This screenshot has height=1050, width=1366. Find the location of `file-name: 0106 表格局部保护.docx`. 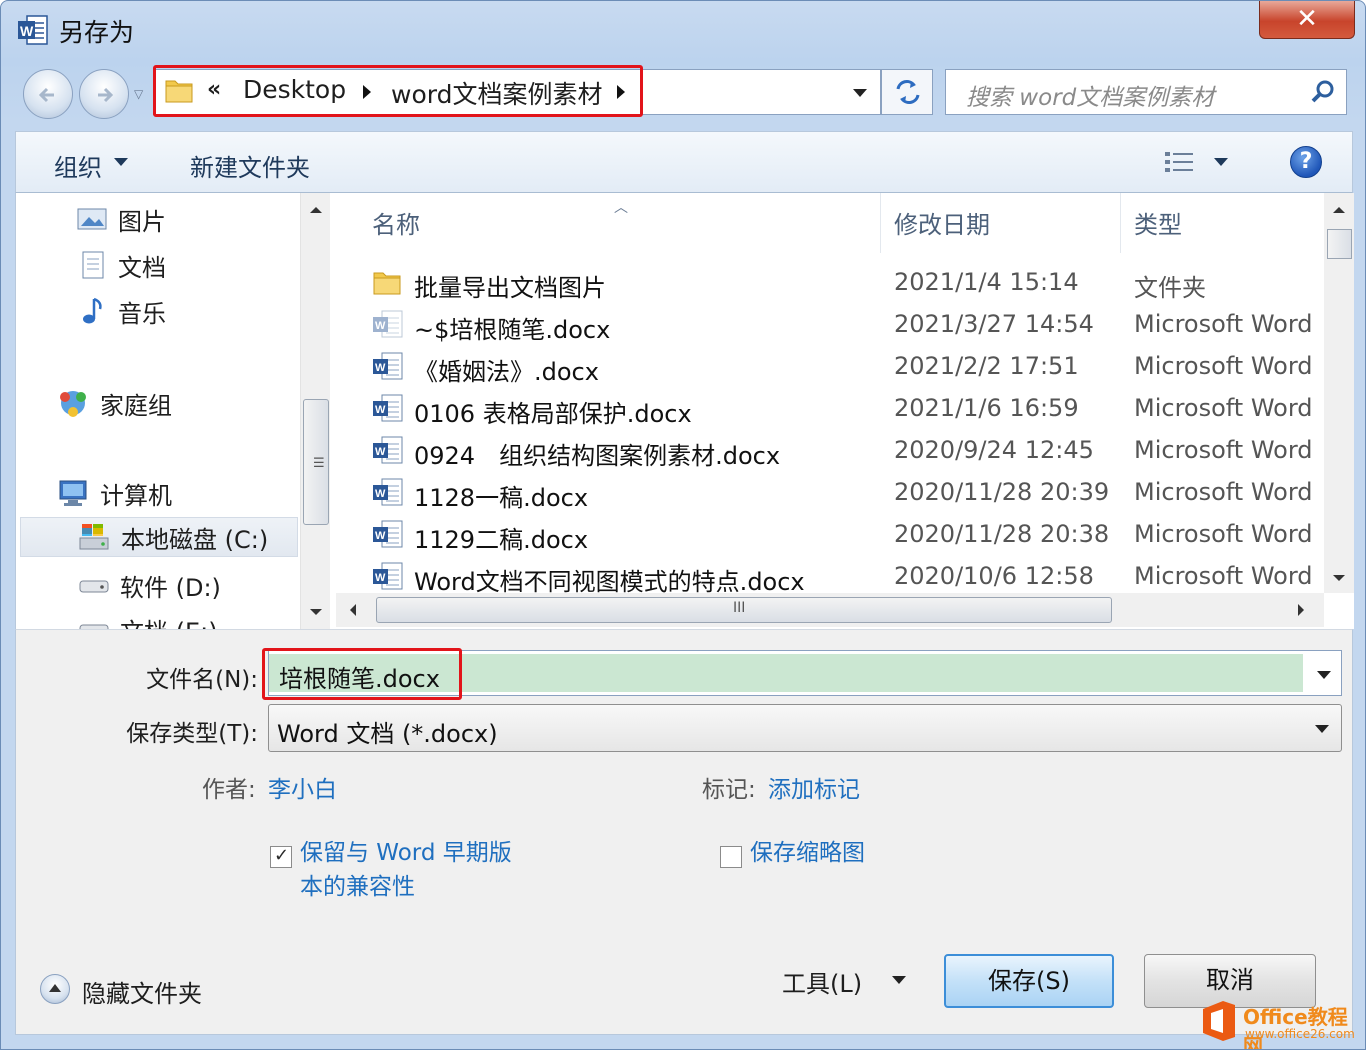

file-name: 0106 表格局部保护.docx is located at coordinates (553, 414).